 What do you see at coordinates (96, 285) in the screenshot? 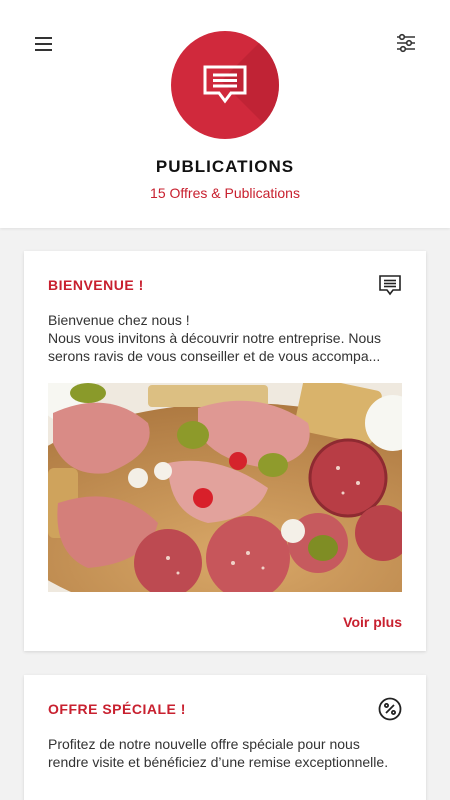
I see `card-title: BIENVENUE !` at bounding box center [96, 285].